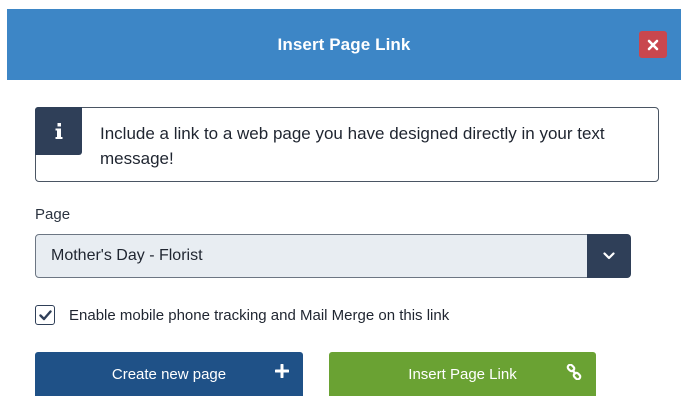  Describe the element at coordinates (333, 255) in the screenshot. I see `page-select: Mother's Day - Florist` at that location.